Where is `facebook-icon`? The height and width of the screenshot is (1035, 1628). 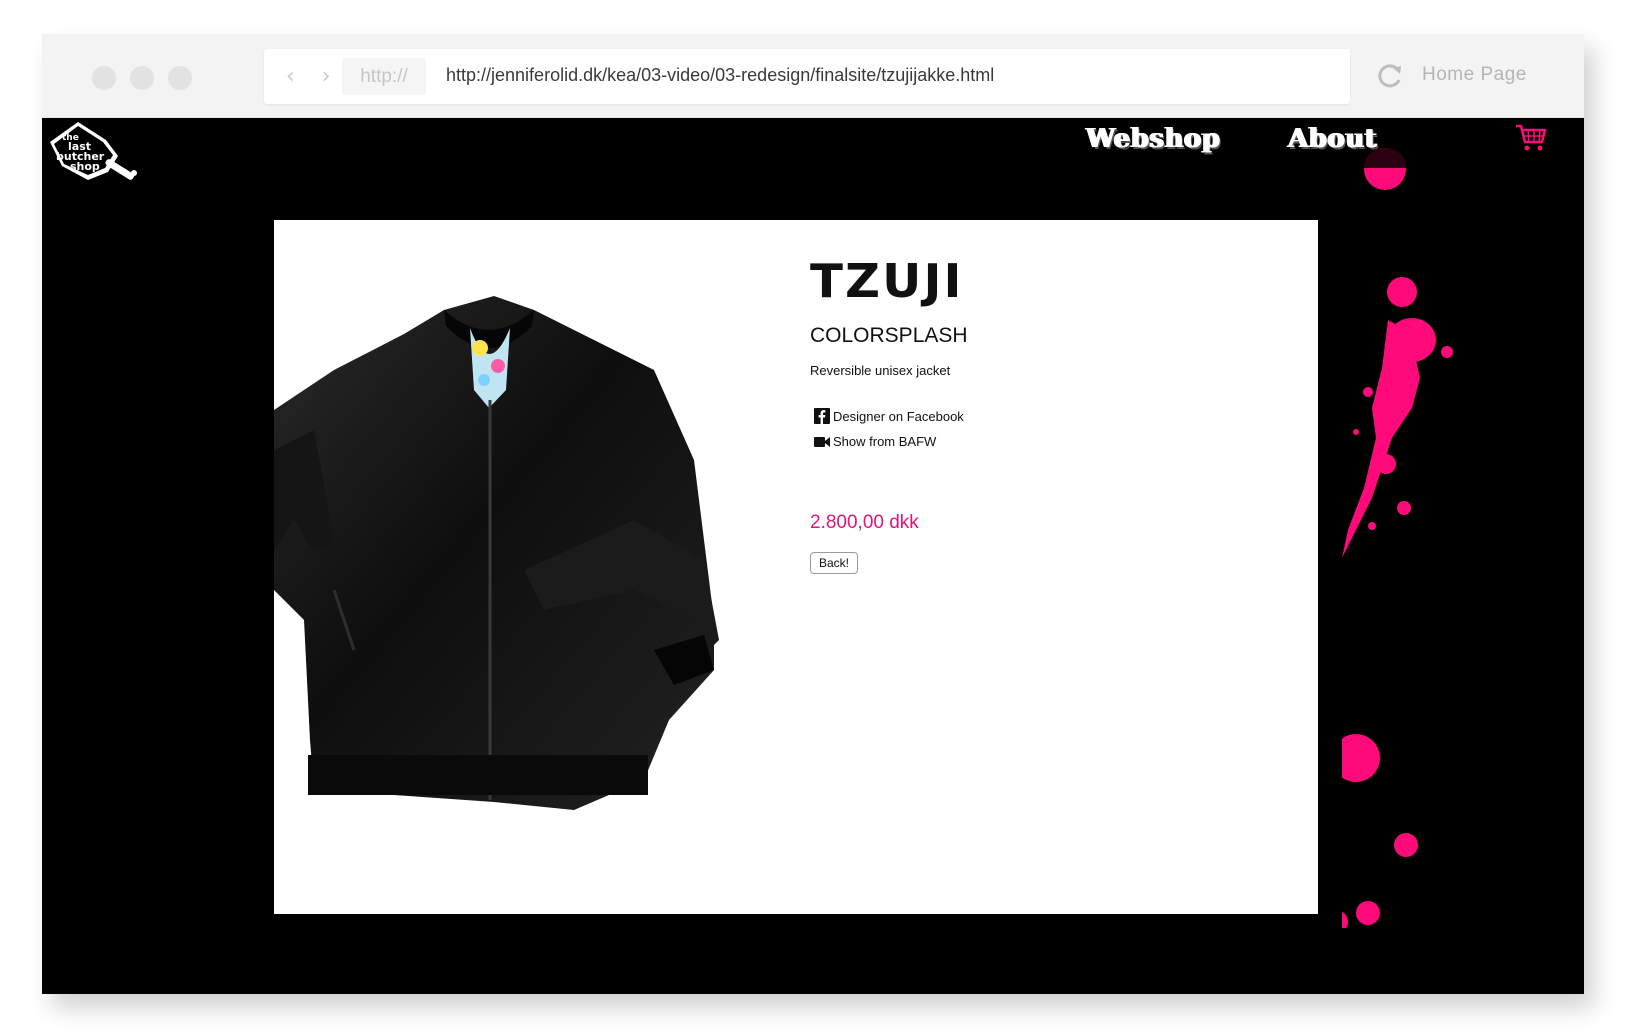
facebook-icon is located at coordinates (822, 416).